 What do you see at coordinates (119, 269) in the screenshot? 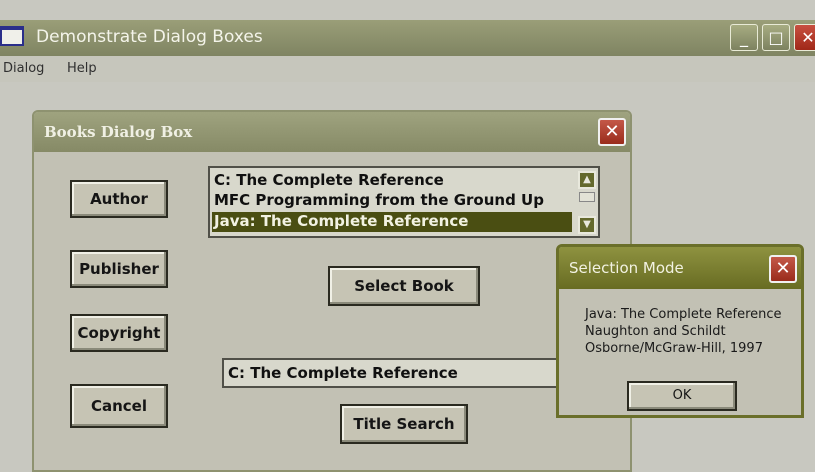
I see `publisher-button: Publisher` at bounding box center [119, 269].